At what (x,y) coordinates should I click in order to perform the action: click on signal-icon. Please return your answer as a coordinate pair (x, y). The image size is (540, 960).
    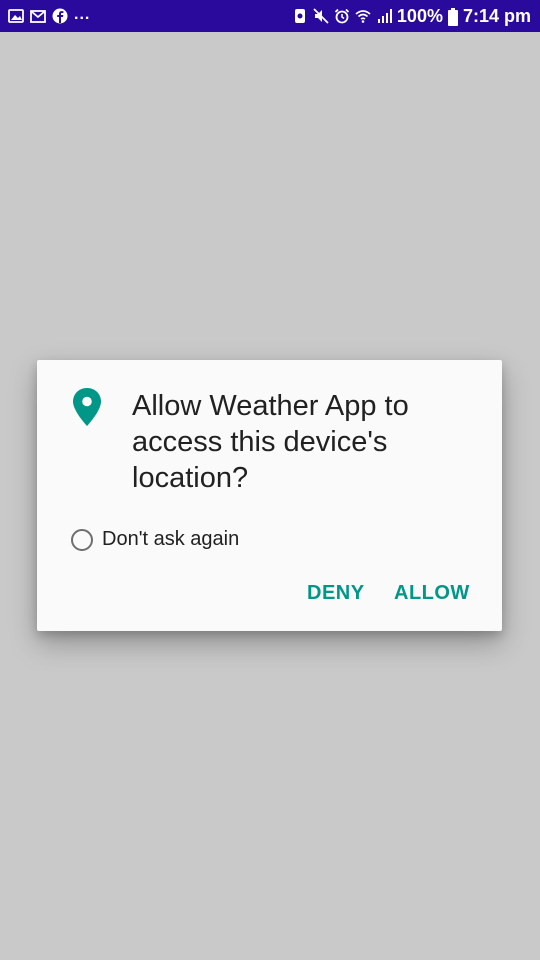
    Looking at the image, I should click on (384, 16).